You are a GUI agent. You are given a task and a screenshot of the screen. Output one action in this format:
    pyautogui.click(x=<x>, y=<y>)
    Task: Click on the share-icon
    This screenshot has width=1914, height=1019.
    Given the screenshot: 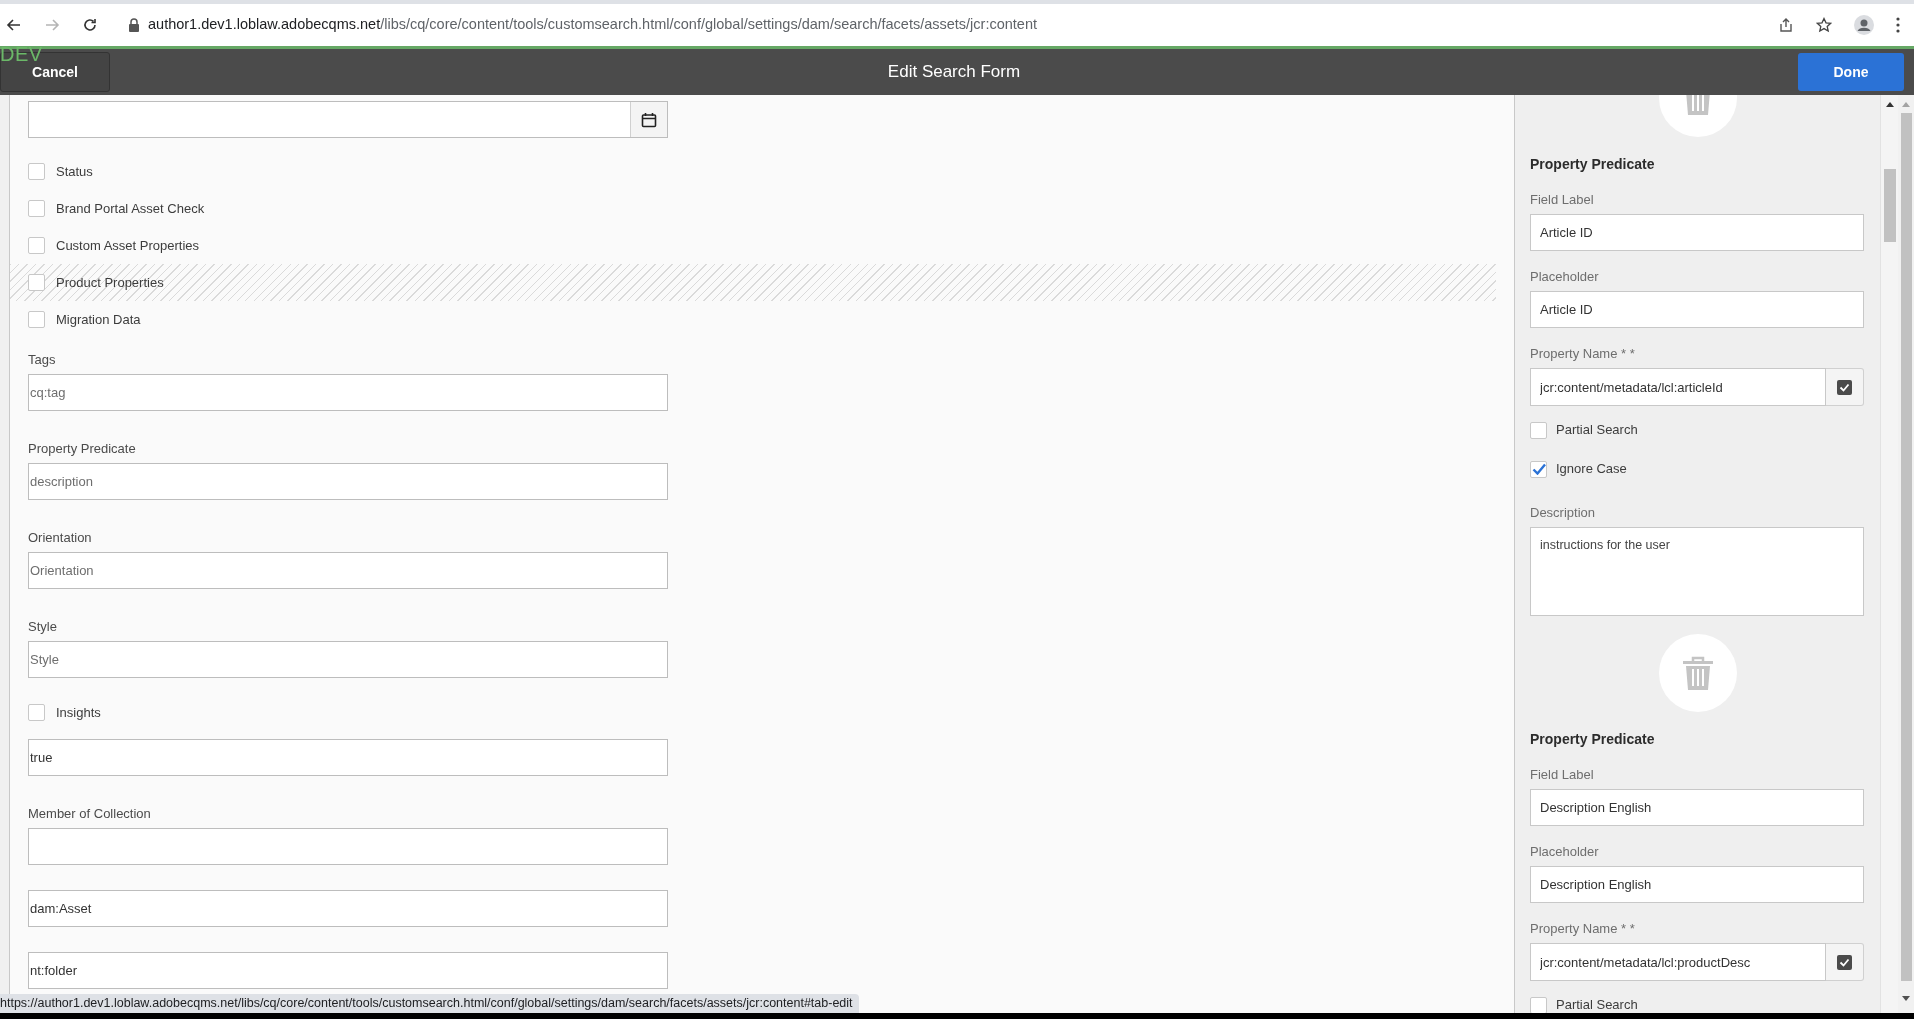 What is the action you would take?
    pyautogui.click(x=1786, y=25)
    